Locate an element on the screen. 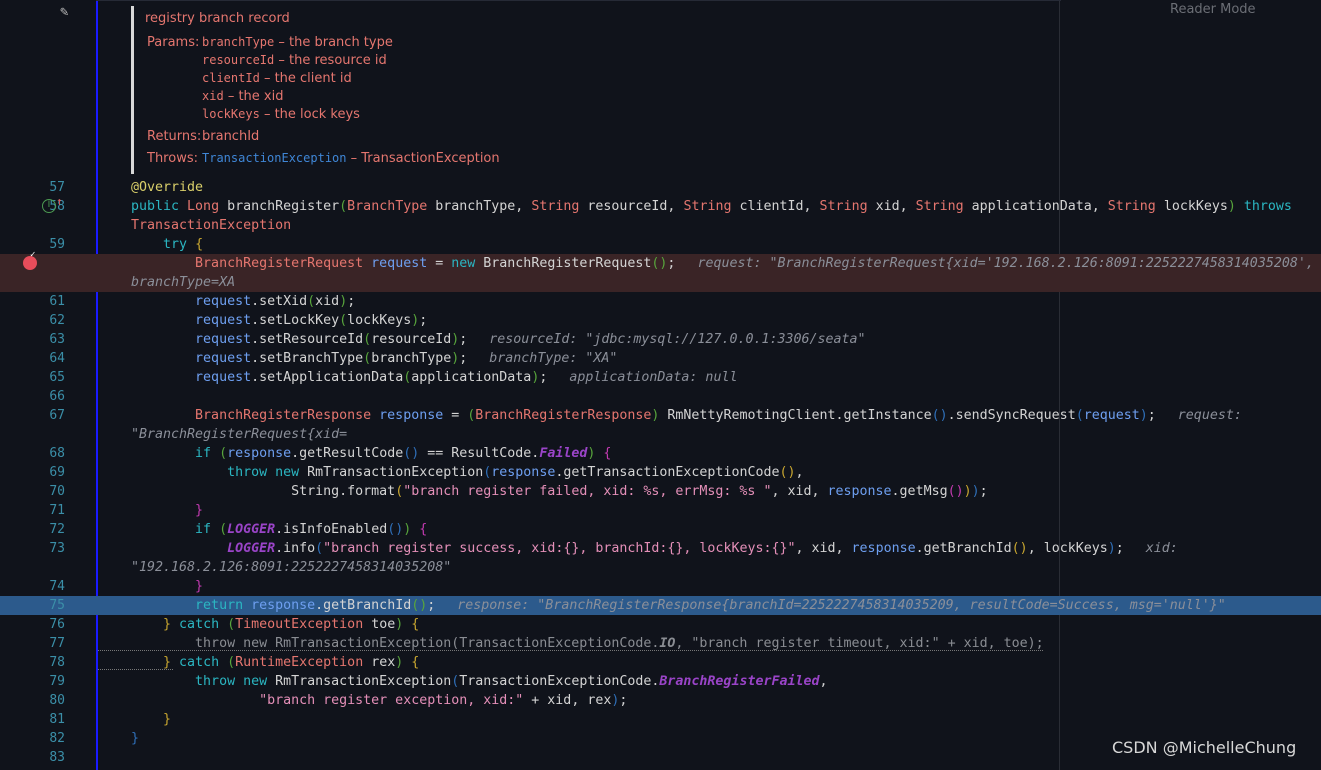 This screenshot has height=770, width=1321. code-token: .setXid is located at coordinates (279, 301).